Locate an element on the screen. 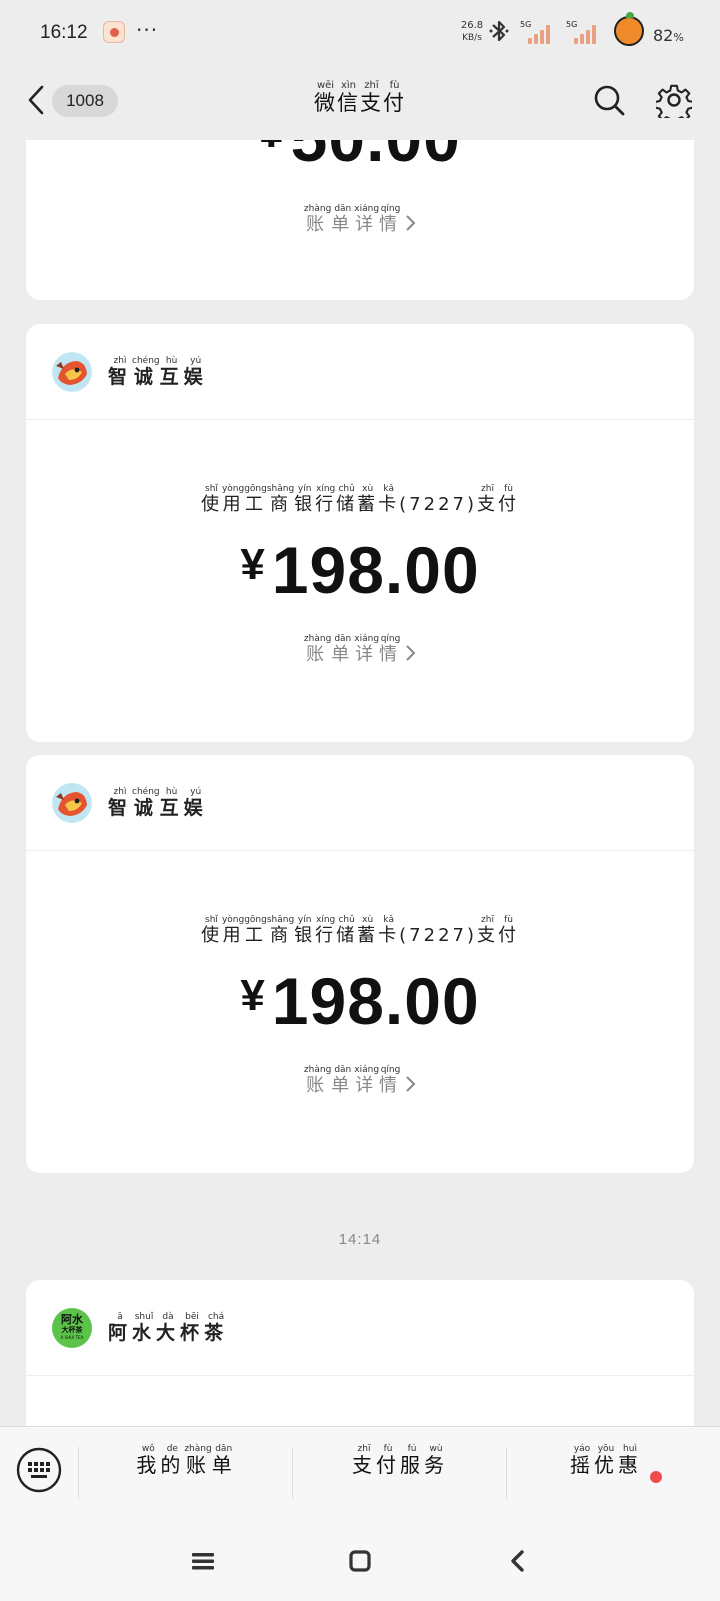  battery-value: 82 is located at coordinates (663, 35).